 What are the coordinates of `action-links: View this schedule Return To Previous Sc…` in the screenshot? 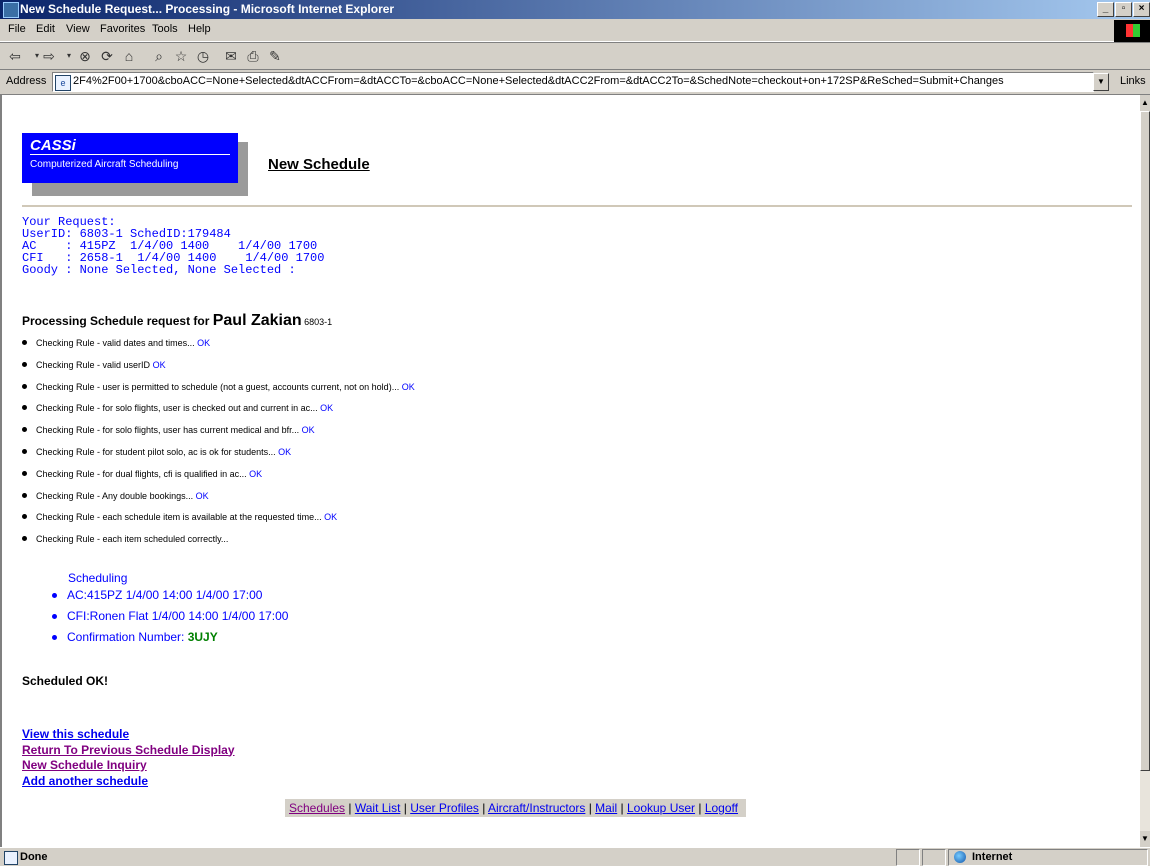 It's located at (128, 758).